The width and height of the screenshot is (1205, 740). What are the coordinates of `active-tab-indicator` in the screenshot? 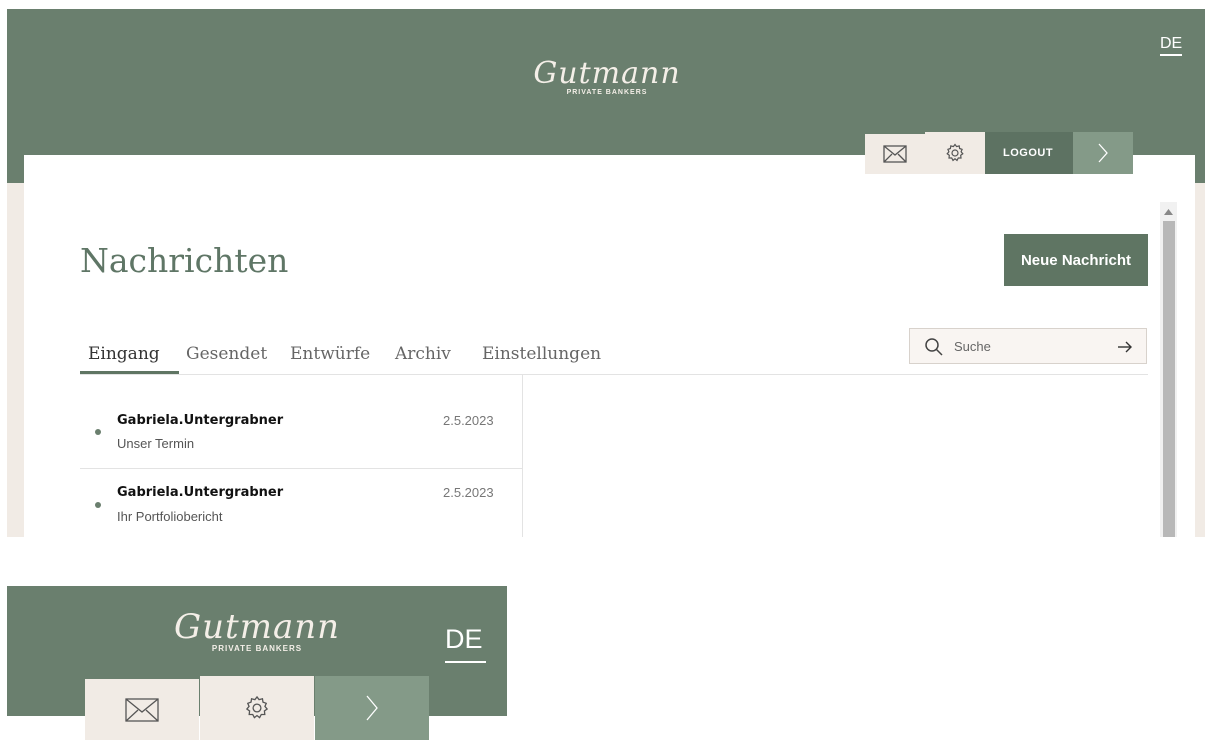 It's located at (129, 372).